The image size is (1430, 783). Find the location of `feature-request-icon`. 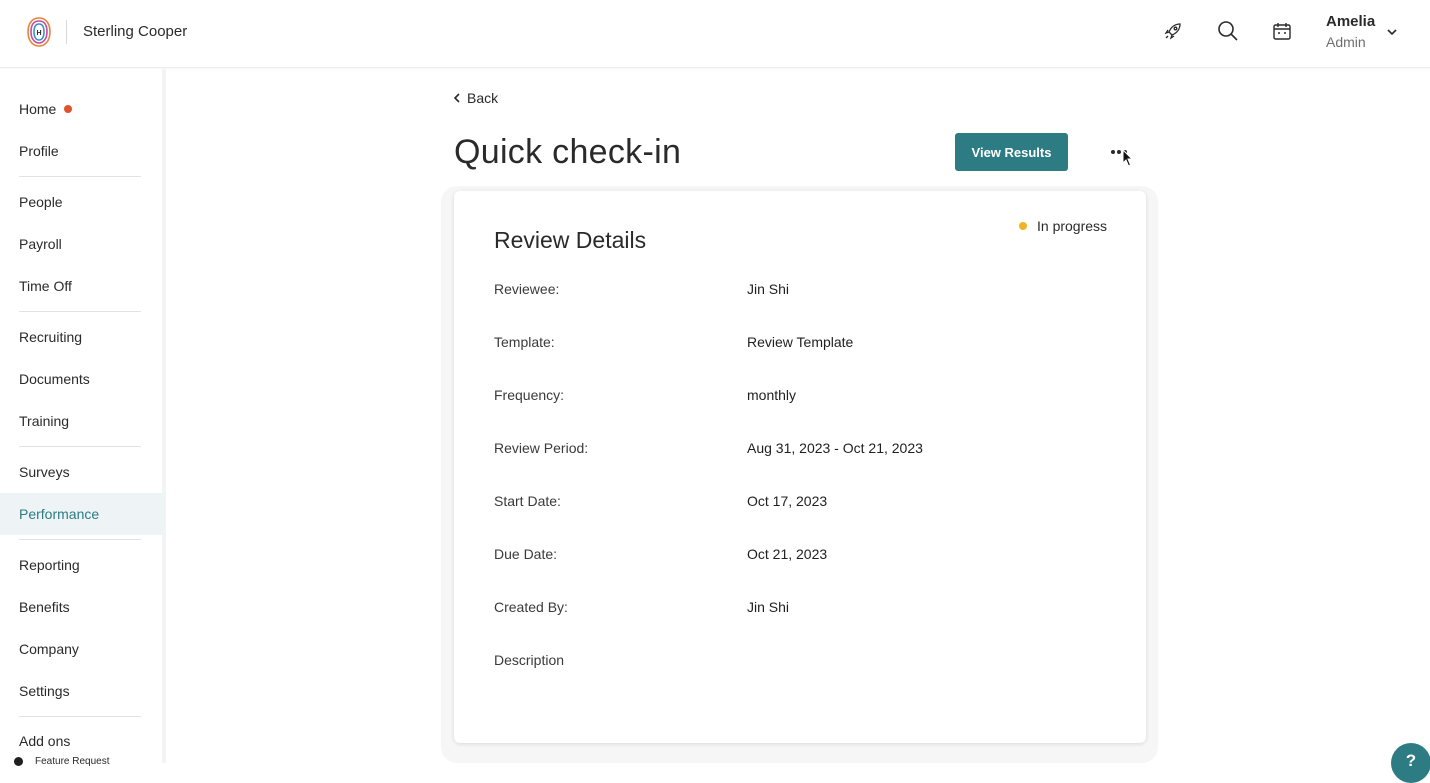

feature-request-icon is located at coordinates (18, 761).